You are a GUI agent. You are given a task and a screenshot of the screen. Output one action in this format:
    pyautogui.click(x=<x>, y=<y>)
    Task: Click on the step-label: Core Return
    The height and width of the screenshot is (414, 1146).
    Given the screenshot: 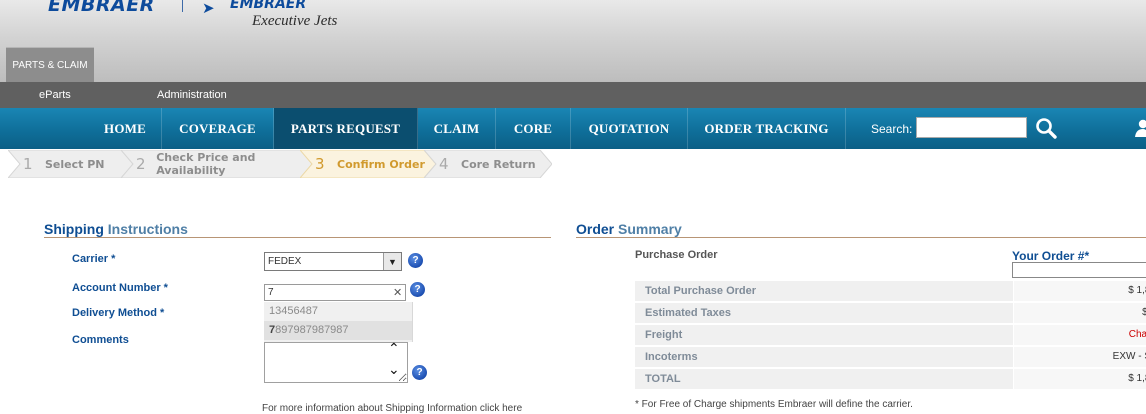 What is the action you would take?
    pyautogui.click(x=498, y=164)
    